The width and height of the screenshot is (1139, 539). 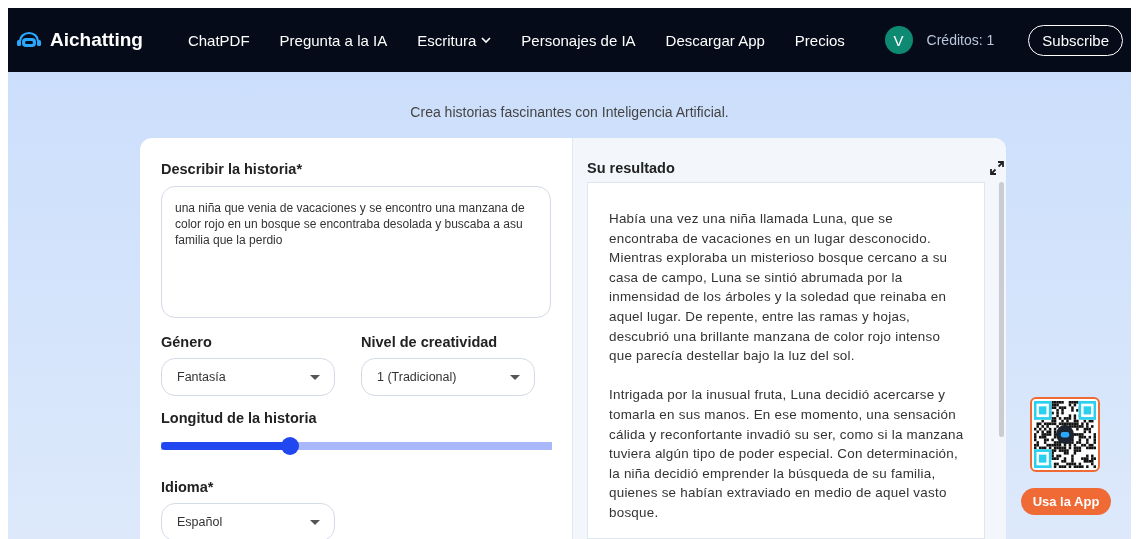 What do you see at coordinates (187, 342) in the screenshot?
I see `field-label: Género` at bounding box center [187, 342].